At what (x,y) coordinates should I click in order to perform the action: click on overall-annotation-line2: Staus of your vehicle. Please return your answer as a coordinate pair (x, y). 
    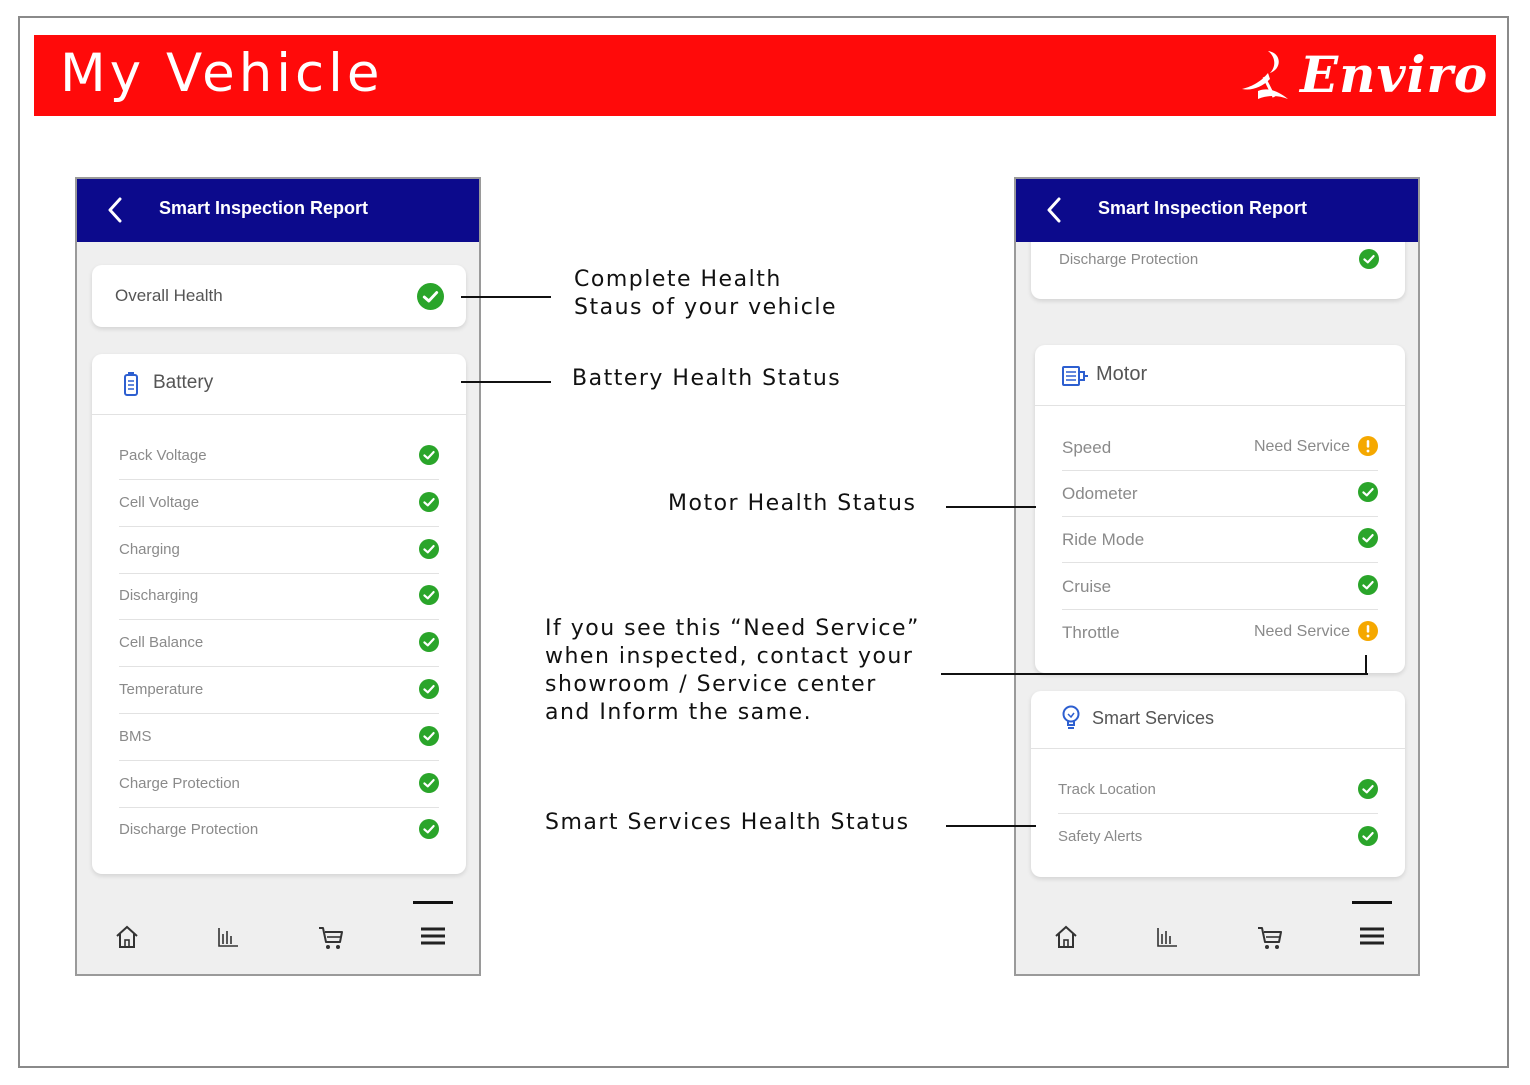
    Looking at the image, I should click on (705, 307).